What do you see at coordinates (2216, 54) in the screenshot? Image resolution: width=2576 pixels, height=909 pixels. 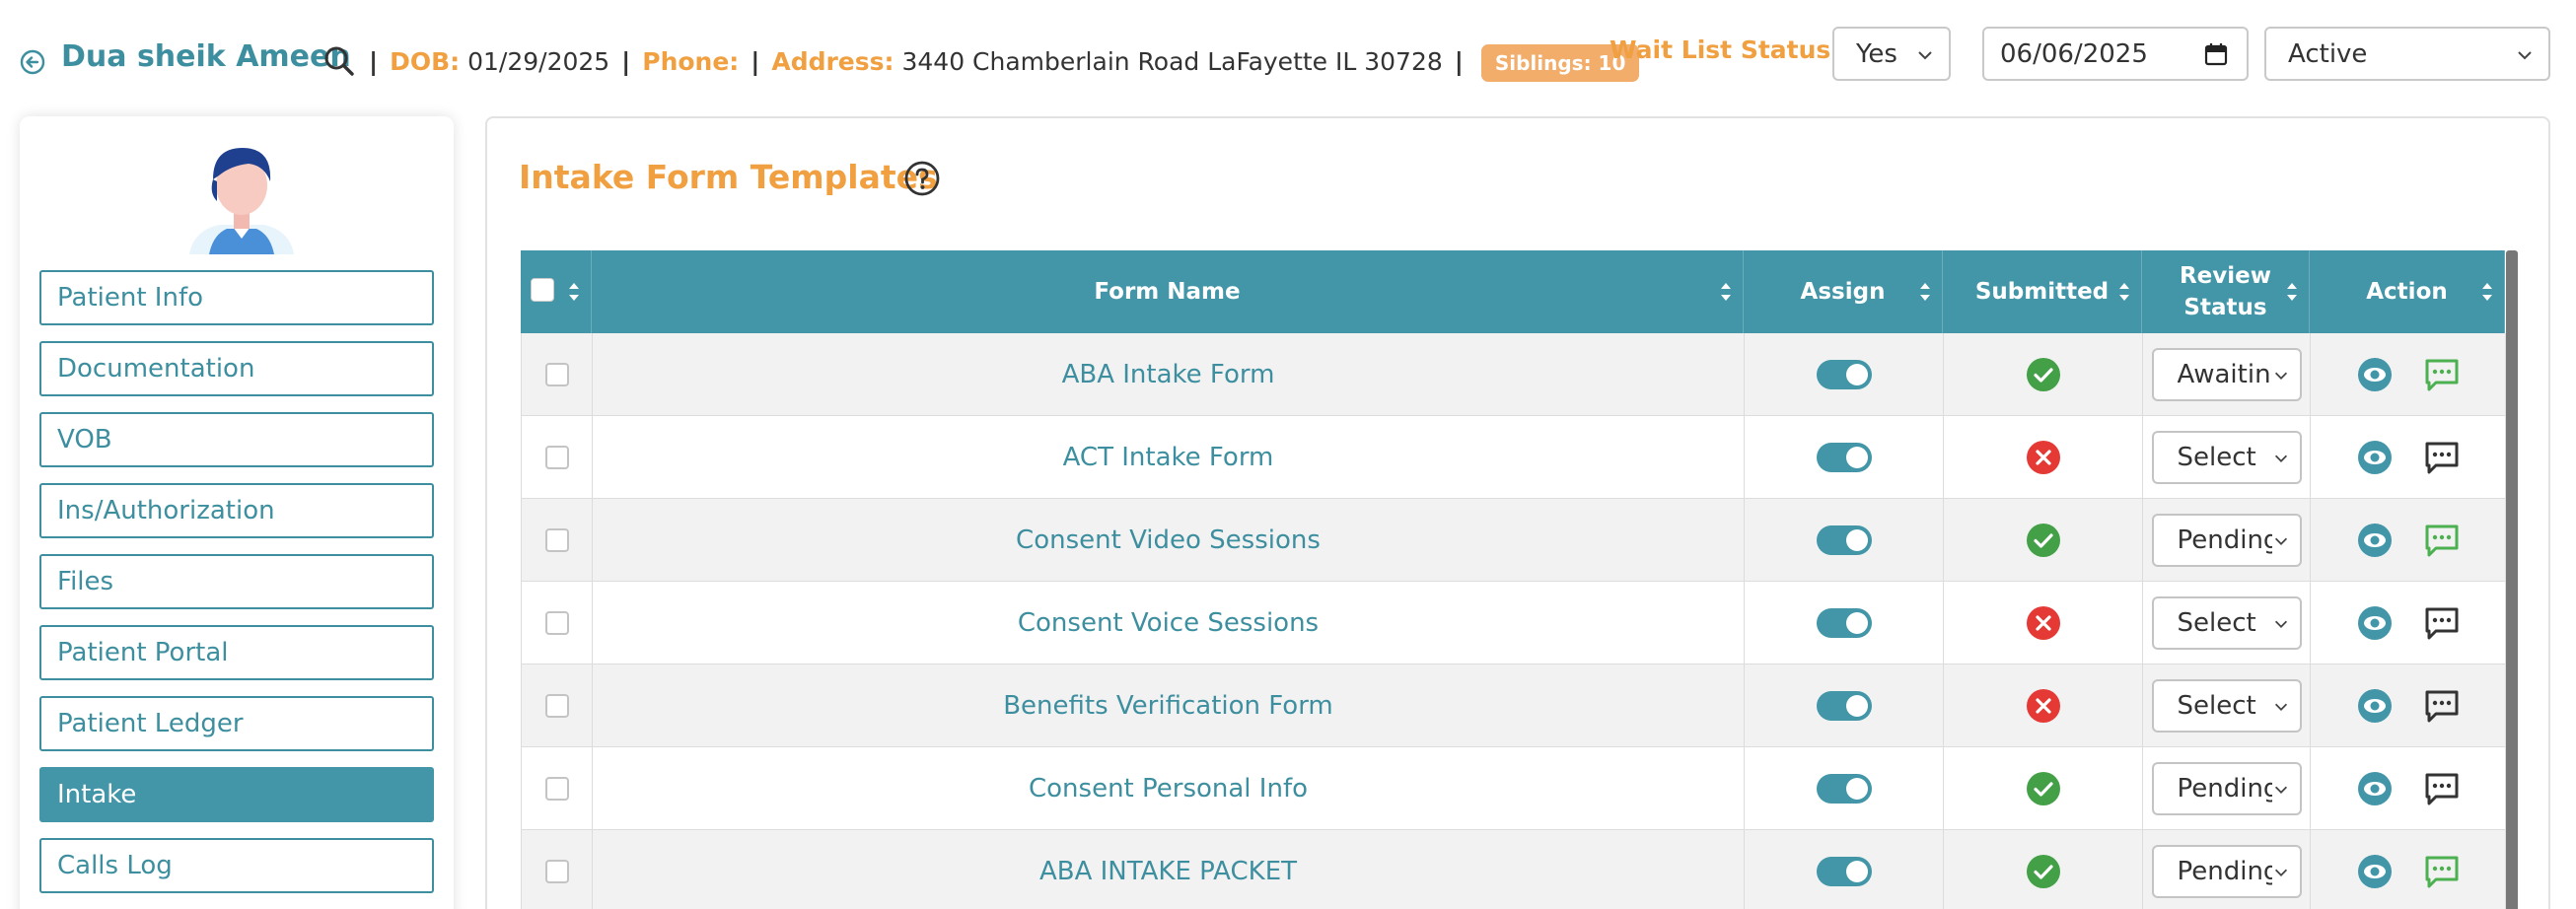 I see `calendar-icon` at bounding box center [2216, 54].